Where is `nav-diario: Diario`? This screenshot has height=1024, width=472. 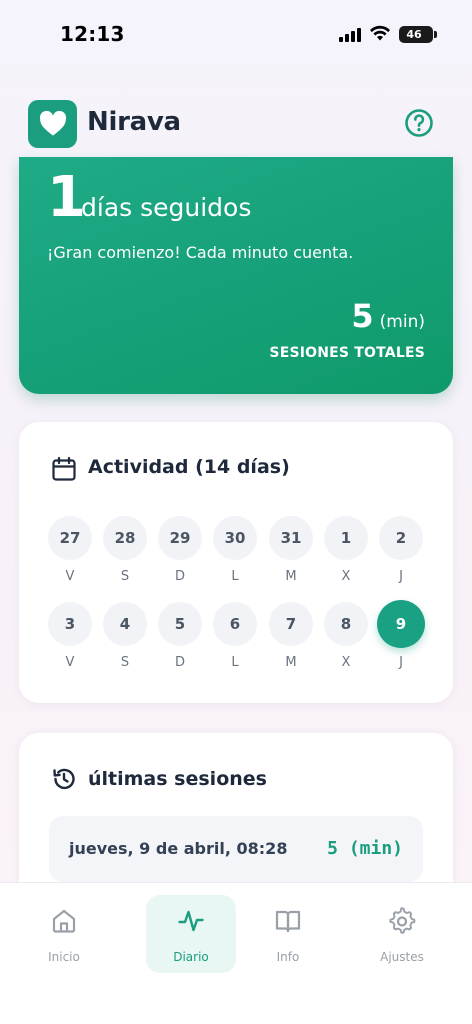 nav-diario: Diario is located at coordinates (191, 934).